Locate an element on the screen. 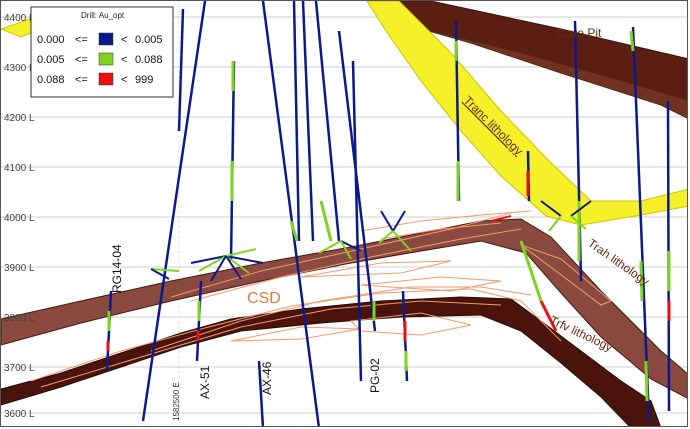  elevation-label: 4400 L is located at coordinates (19, 18).